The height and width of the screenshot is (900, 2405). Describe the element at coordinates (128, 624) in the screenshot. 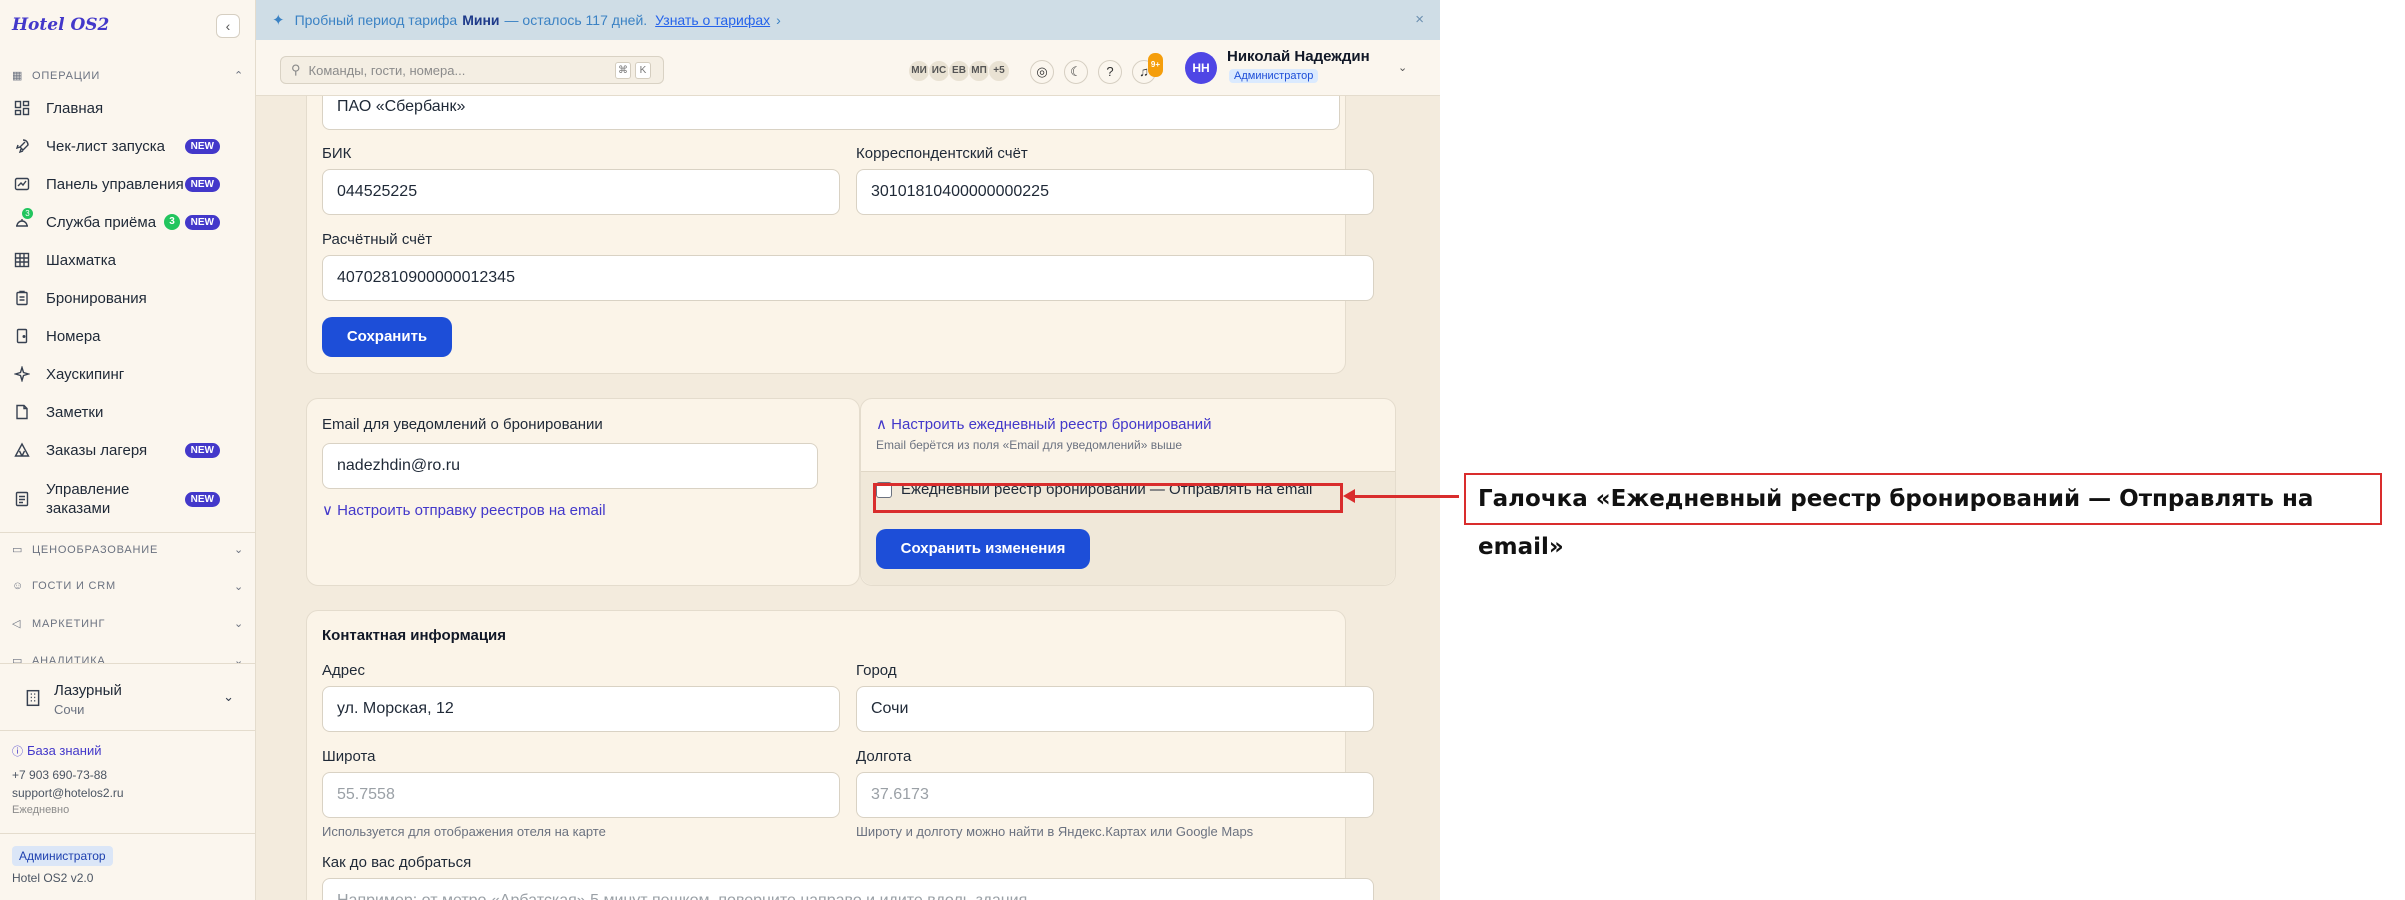

I see `nav-section-marketing: ◁ МАРКЕТИНГ ⌄` at that location.